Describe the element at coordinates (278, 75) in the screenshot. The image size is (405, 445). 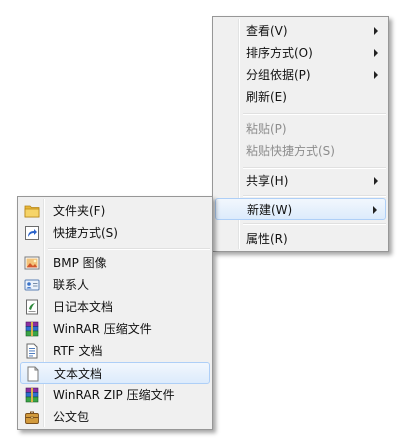
I see `menu-item-label: 分组依据(P)` at that location.